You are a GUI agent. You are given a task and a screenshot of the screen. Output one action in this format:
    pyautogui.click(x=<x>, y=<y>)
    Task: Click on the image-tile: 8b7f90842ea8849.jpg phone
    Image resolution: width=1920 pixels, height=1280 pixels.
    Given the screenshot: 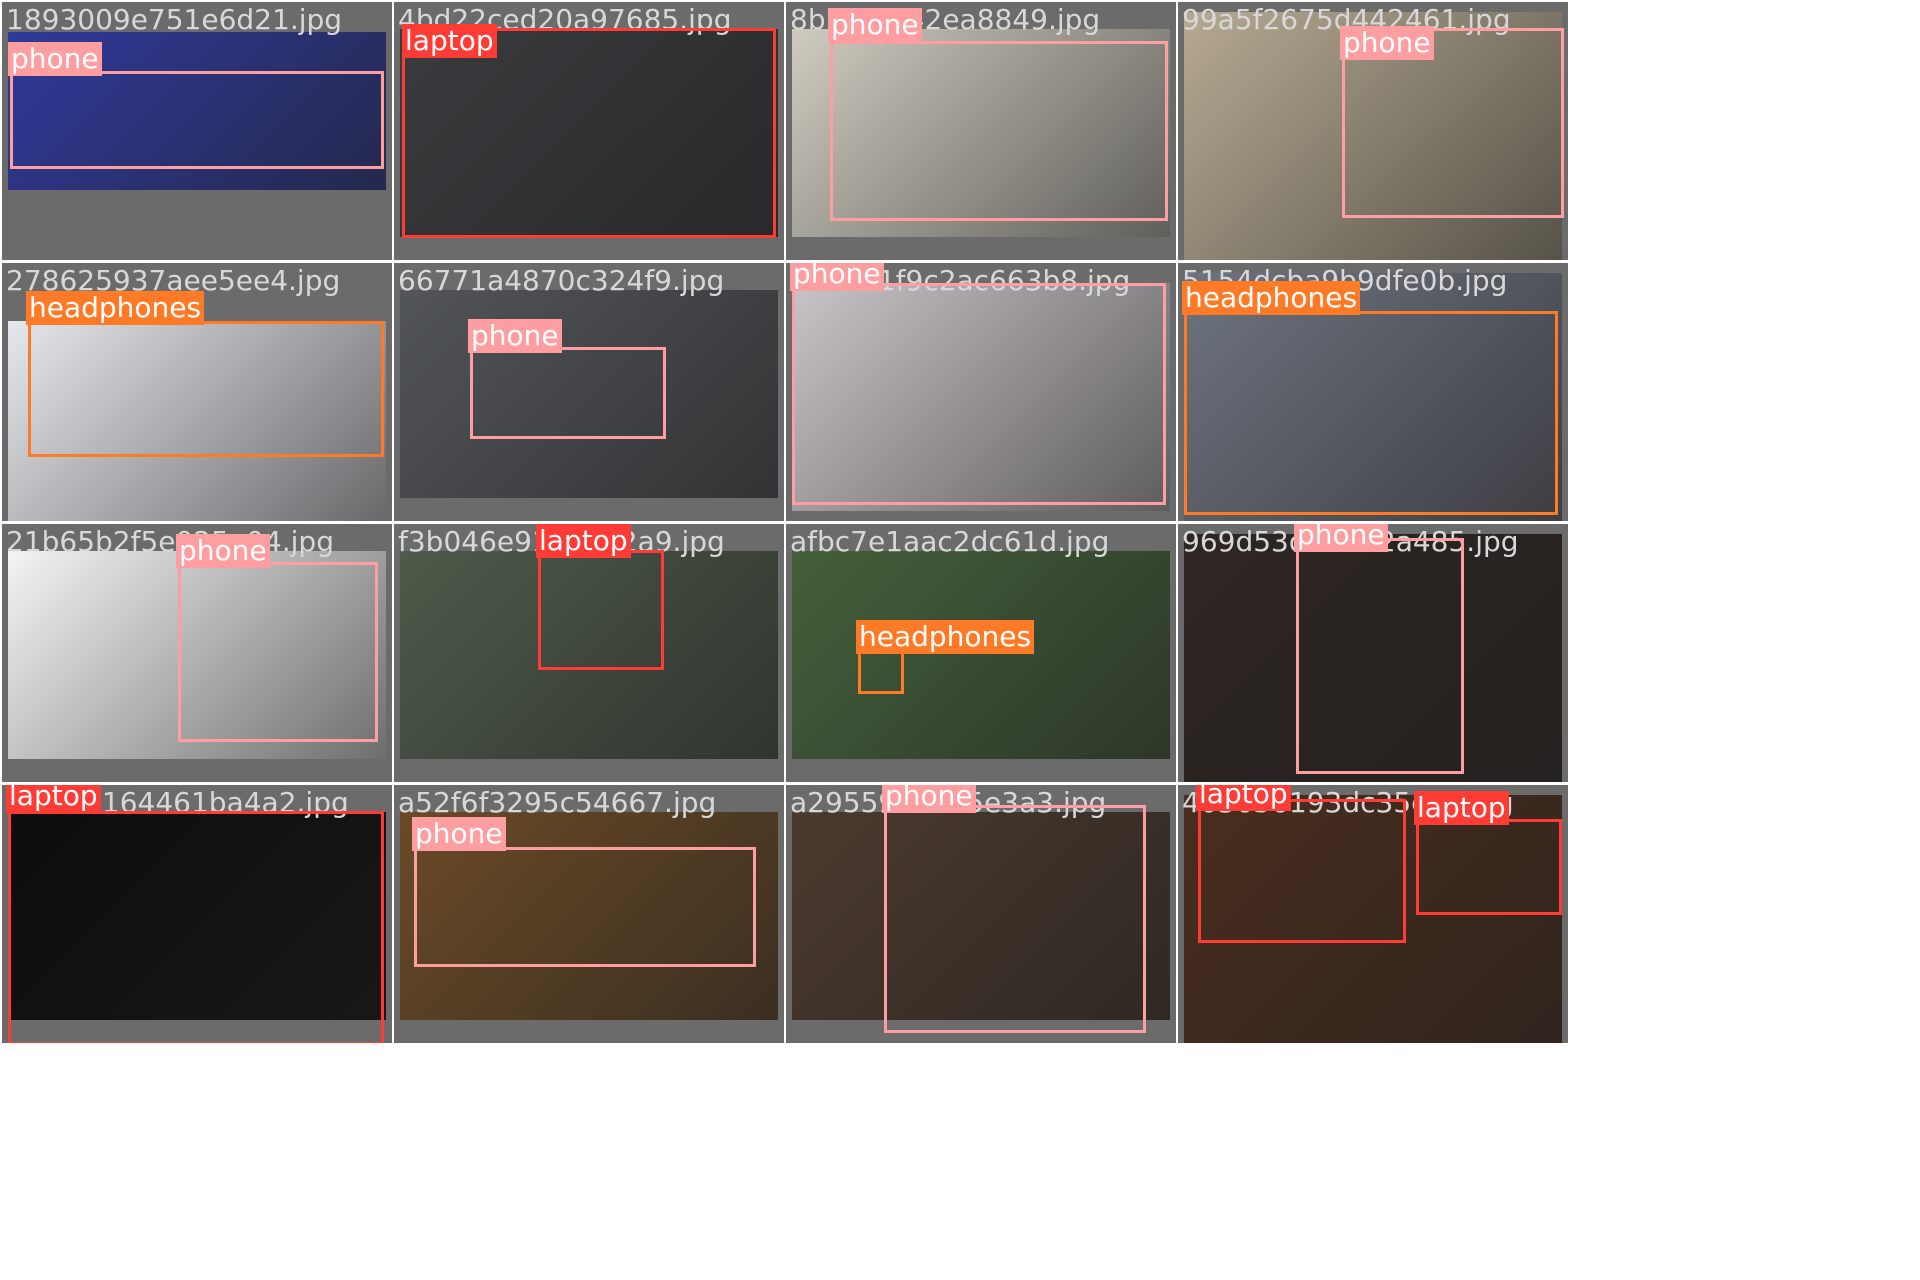 What is the action you would take?
    pyautogui.click(x=981, y=131)
    